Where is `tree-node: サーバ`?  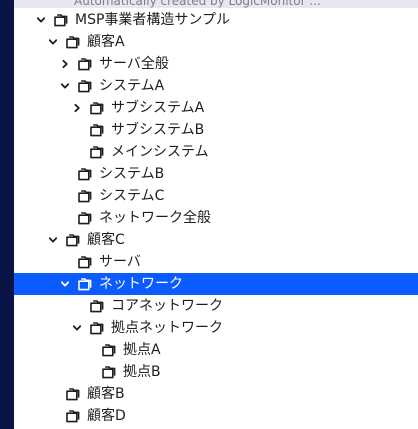 tree-node: サーバ is located at coordinates (216, 262).